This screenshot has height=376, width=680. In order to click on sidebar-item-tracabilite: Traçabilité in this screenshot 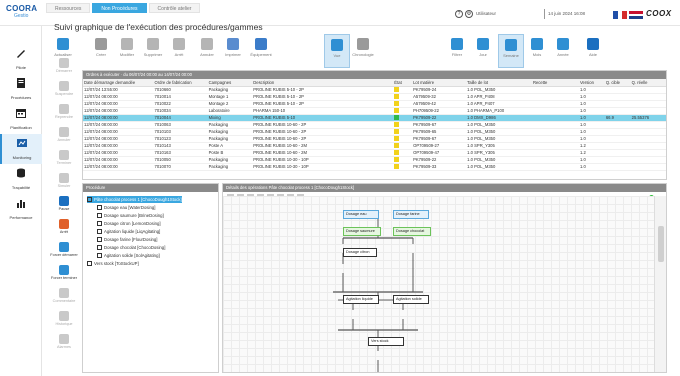, I will do `click(21, 179)`.